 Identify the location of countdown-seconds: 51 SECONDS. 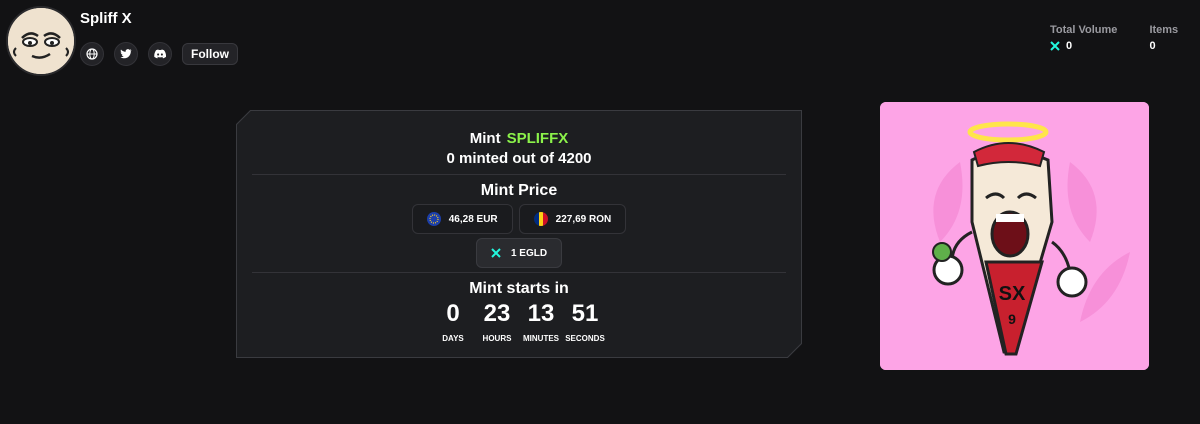
(585, 321).